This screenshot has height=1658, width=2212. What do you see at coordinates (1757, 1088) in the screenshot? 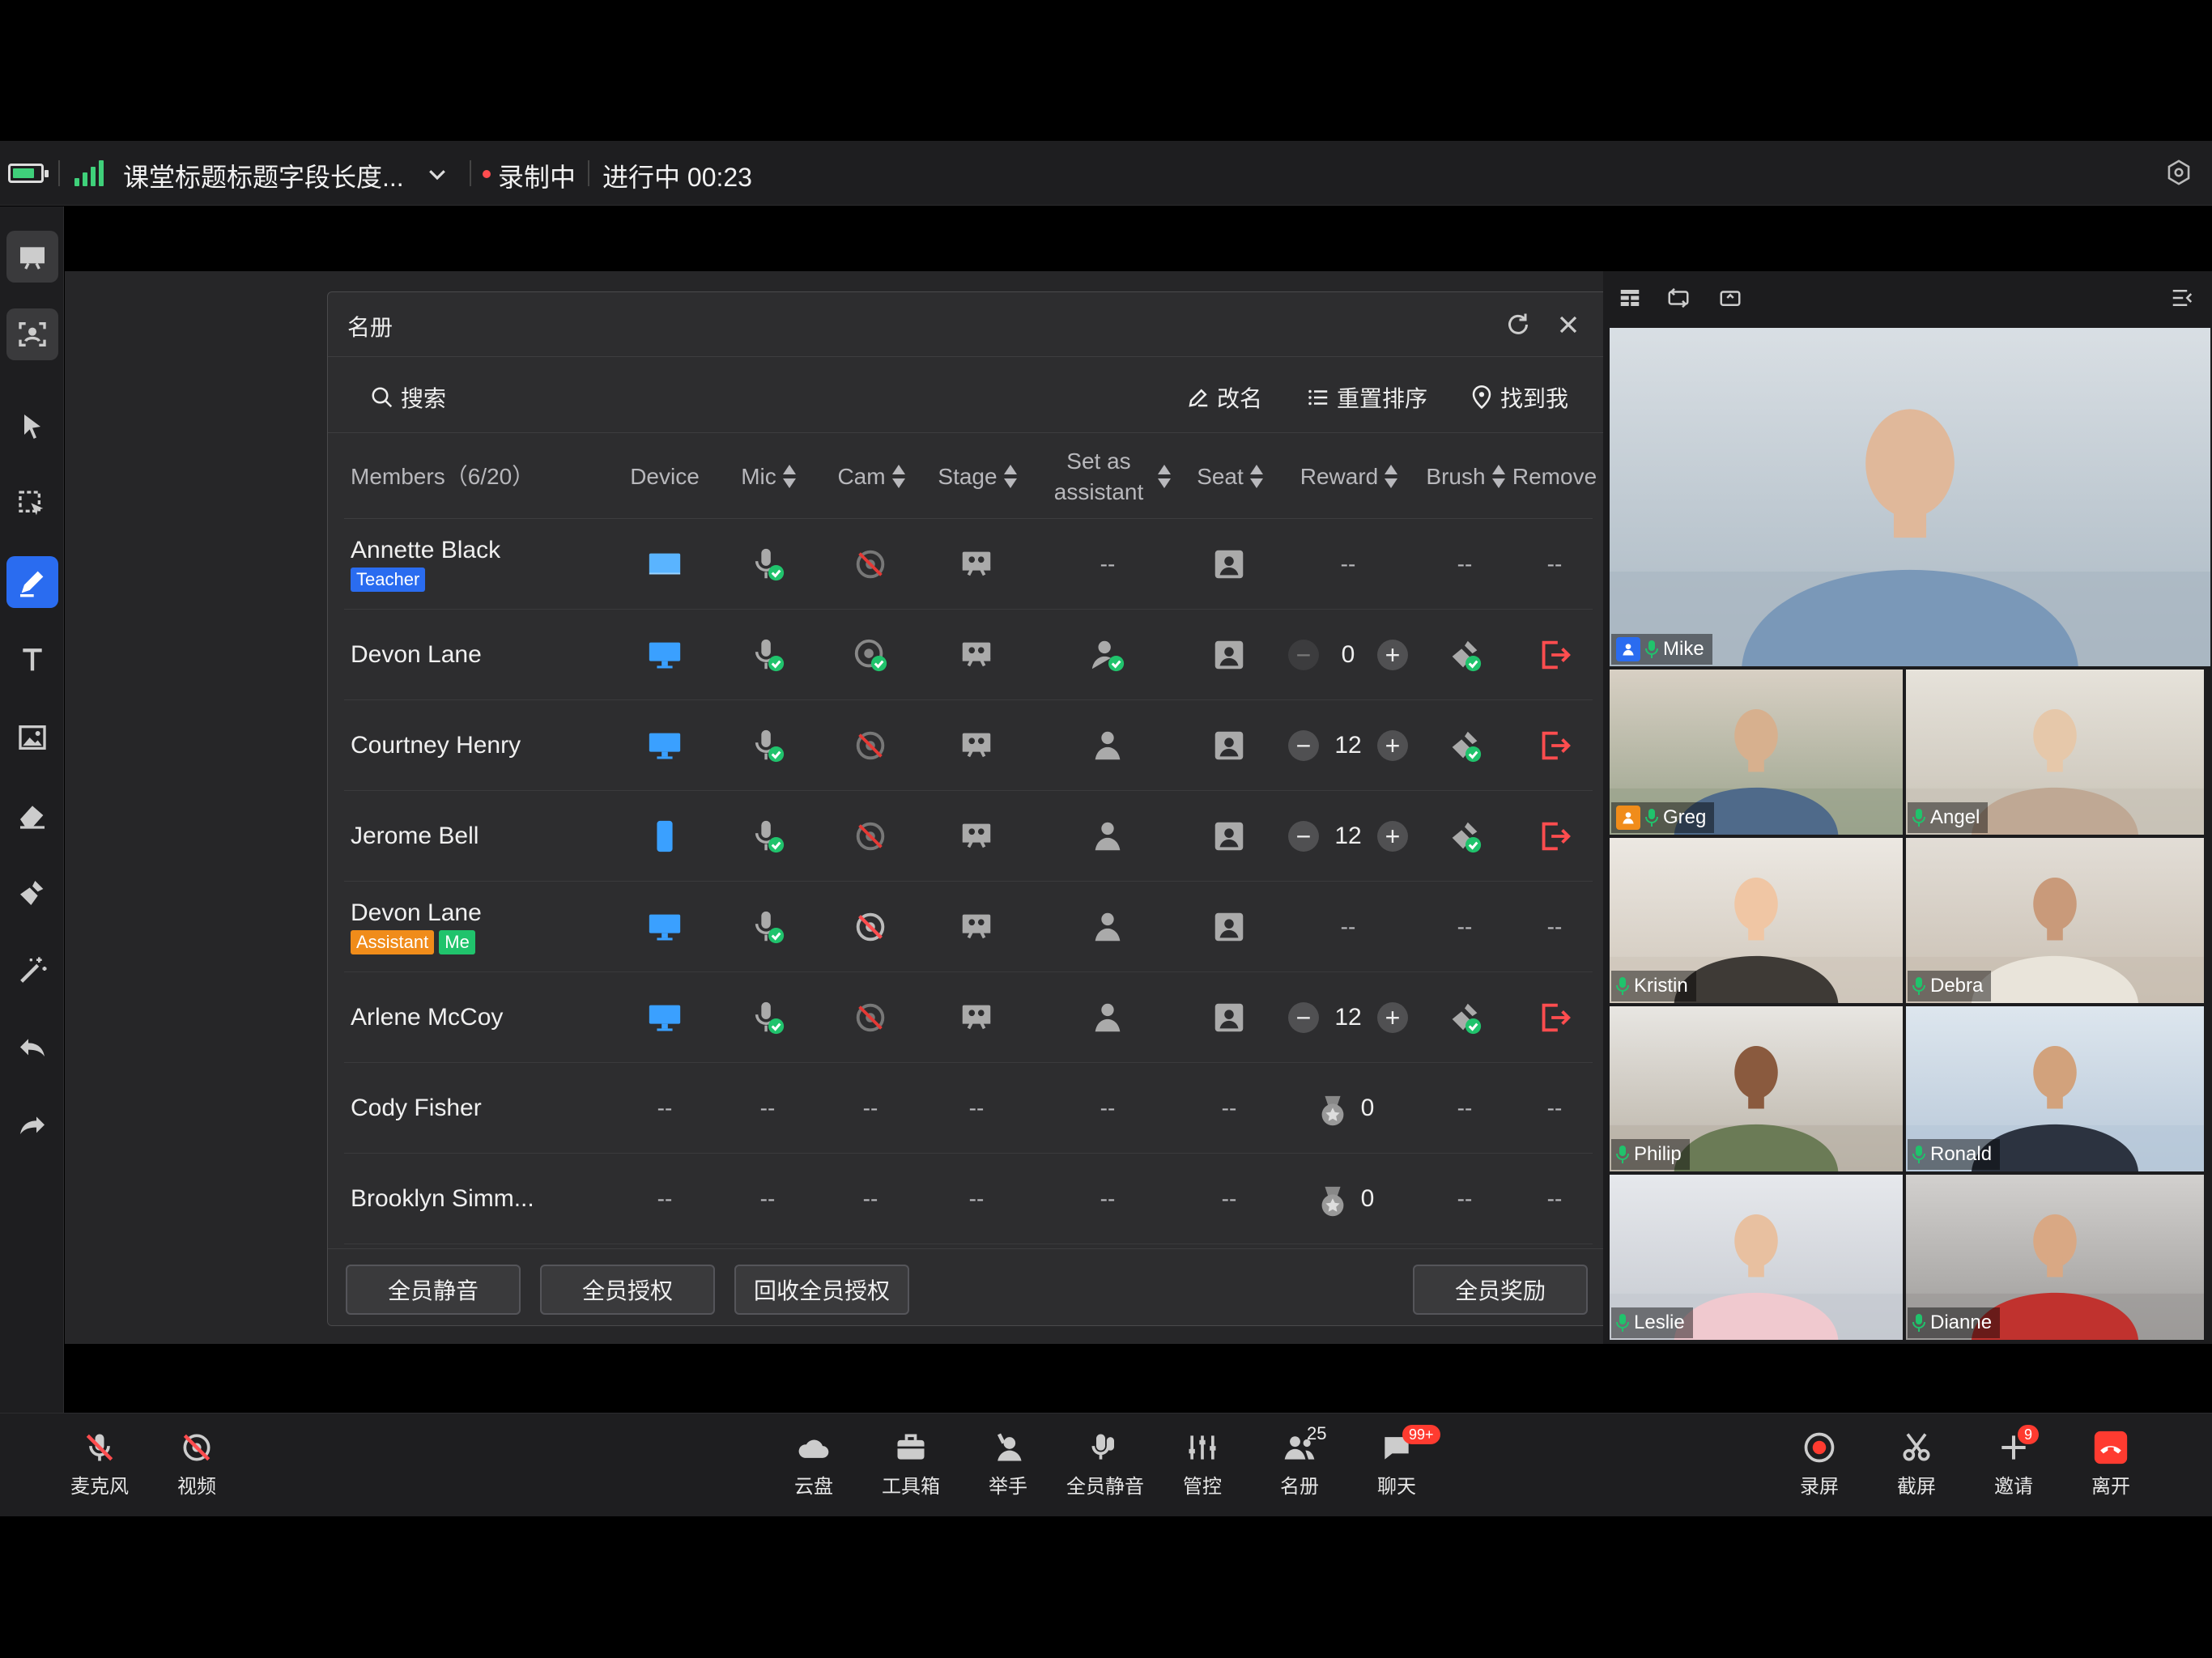
I see `video-tile: Philip` at bounding box center [1757, 1088].